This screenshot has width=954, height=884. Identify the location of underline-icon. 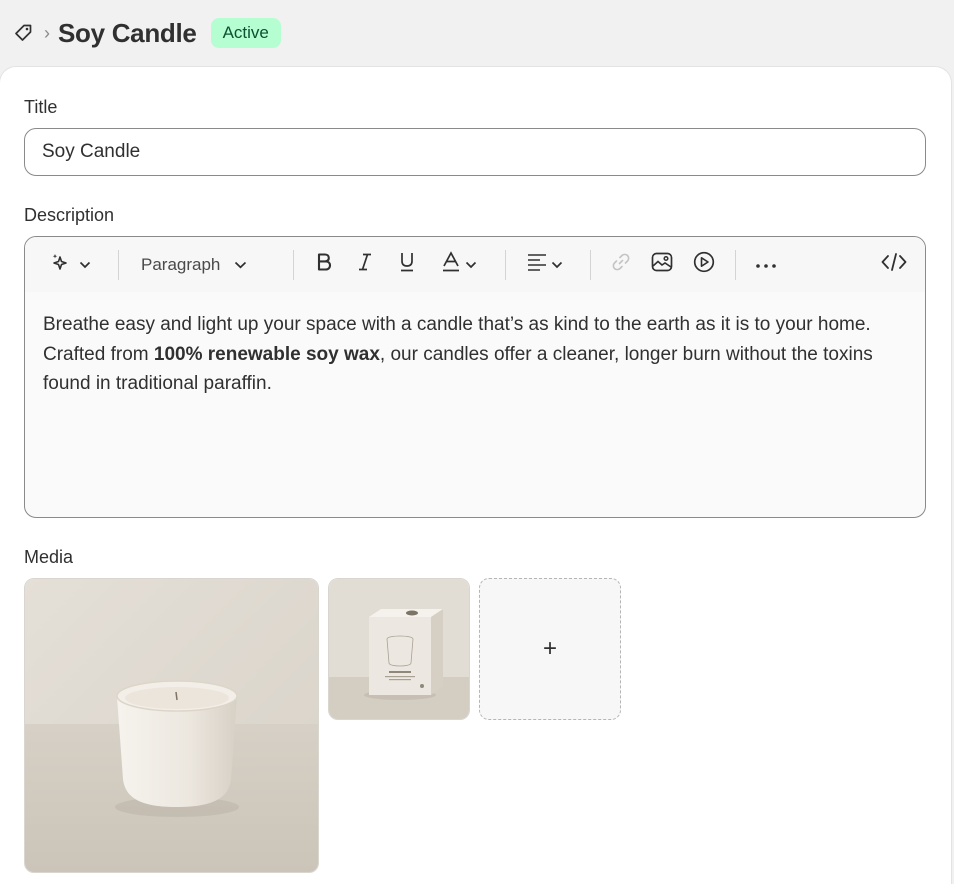
(407, 264).